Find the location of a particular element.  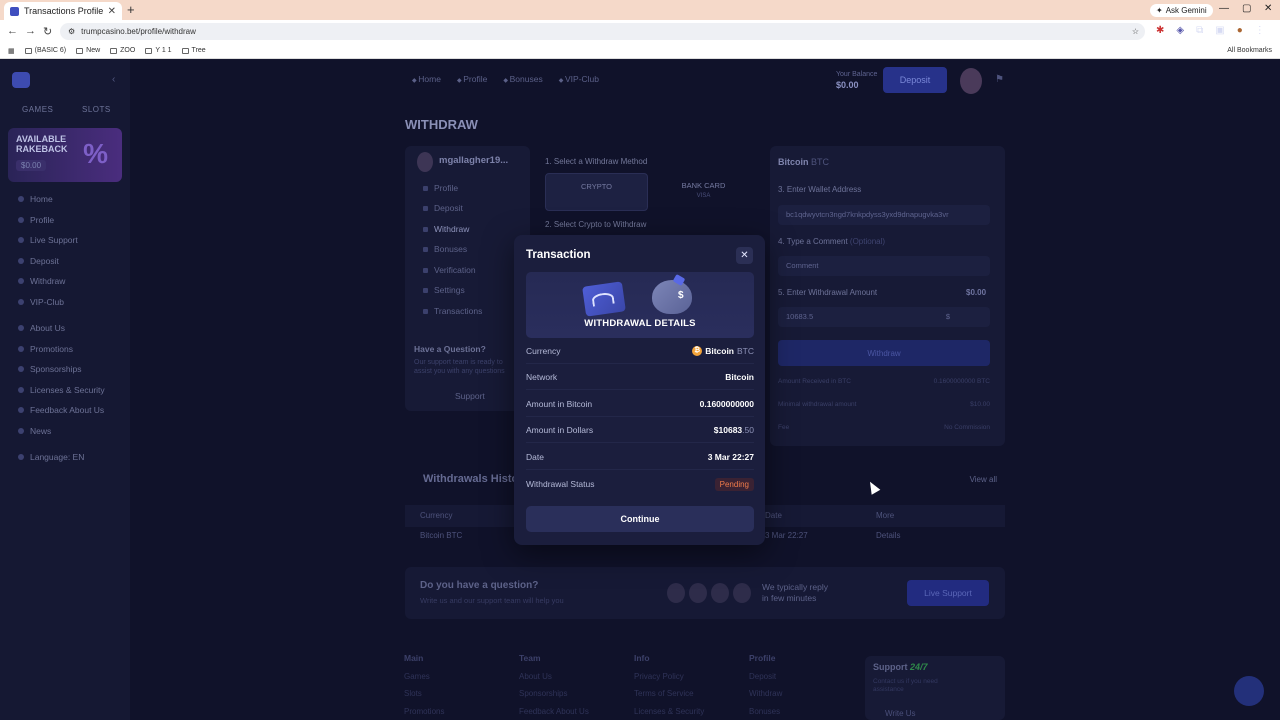

footer-link: Promotions is located at coordinates (424, 711).